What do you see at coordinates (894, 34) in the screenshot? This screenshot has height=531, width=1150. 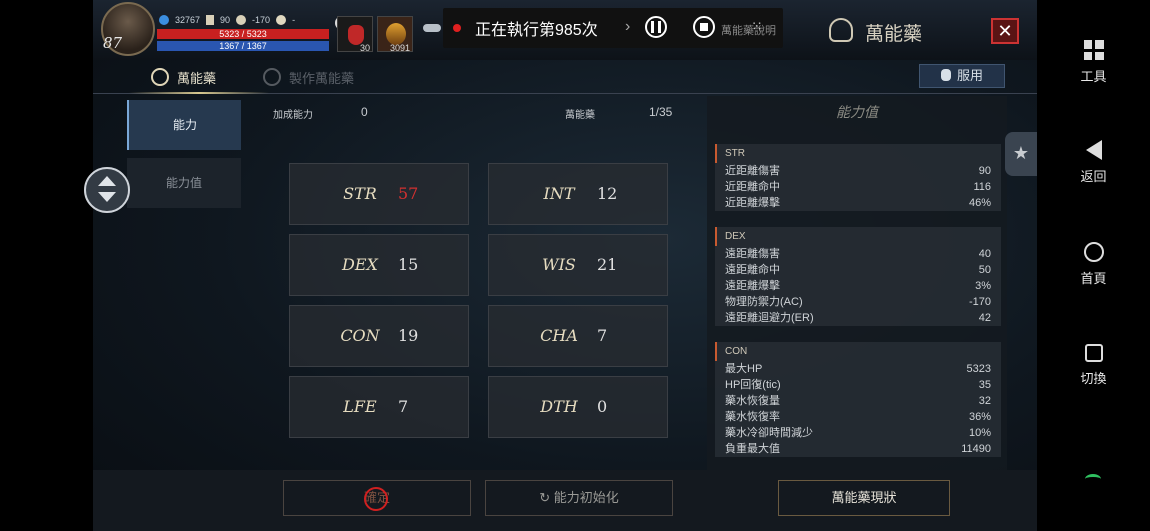 I see `page-title: 萬能藥` at bounding box center [894, 34].